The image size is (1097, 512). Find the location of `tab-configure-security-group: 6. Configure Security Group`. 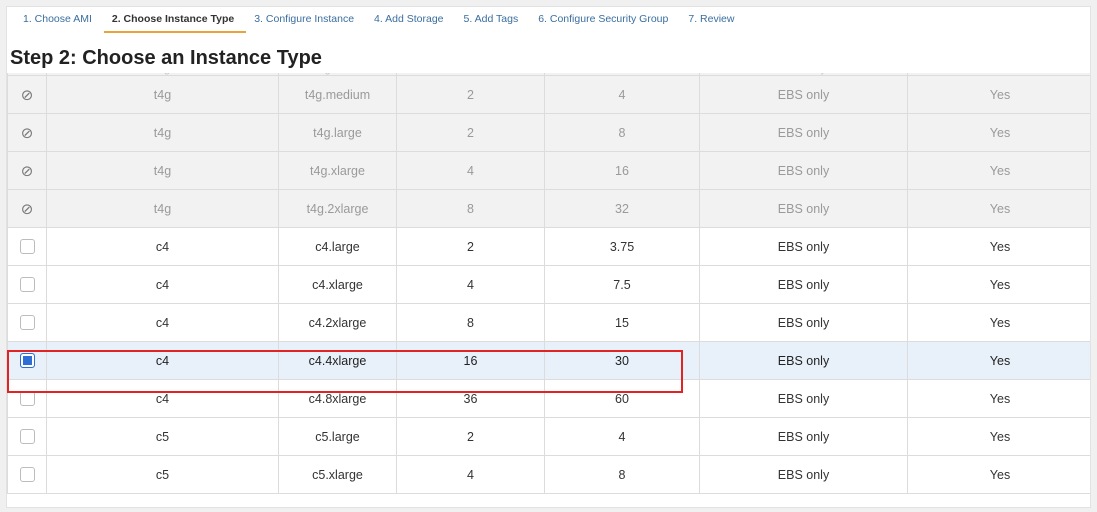

tab-configure-security-group: 6. Configure Security Group is located at coordinates (605, 20).